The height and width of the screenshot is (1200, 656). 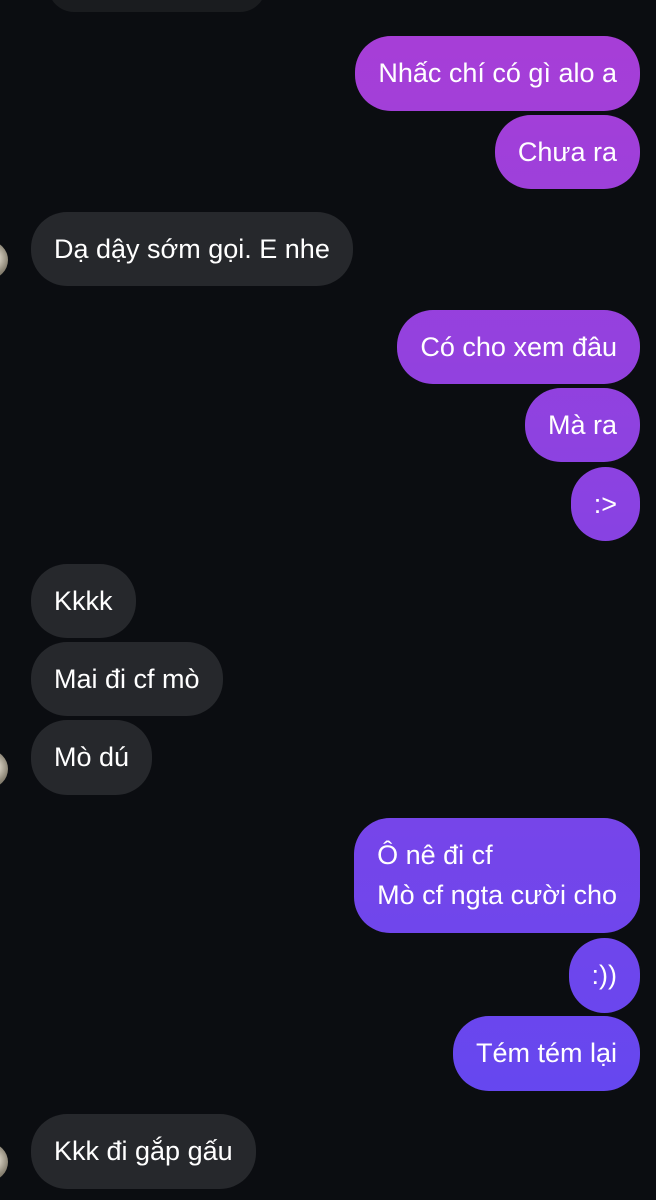 What do you see at coordinates (435, 855) in the screenshot?
I see `message-text-line: Ô nê đi cf` at bounding box center [435, 855].